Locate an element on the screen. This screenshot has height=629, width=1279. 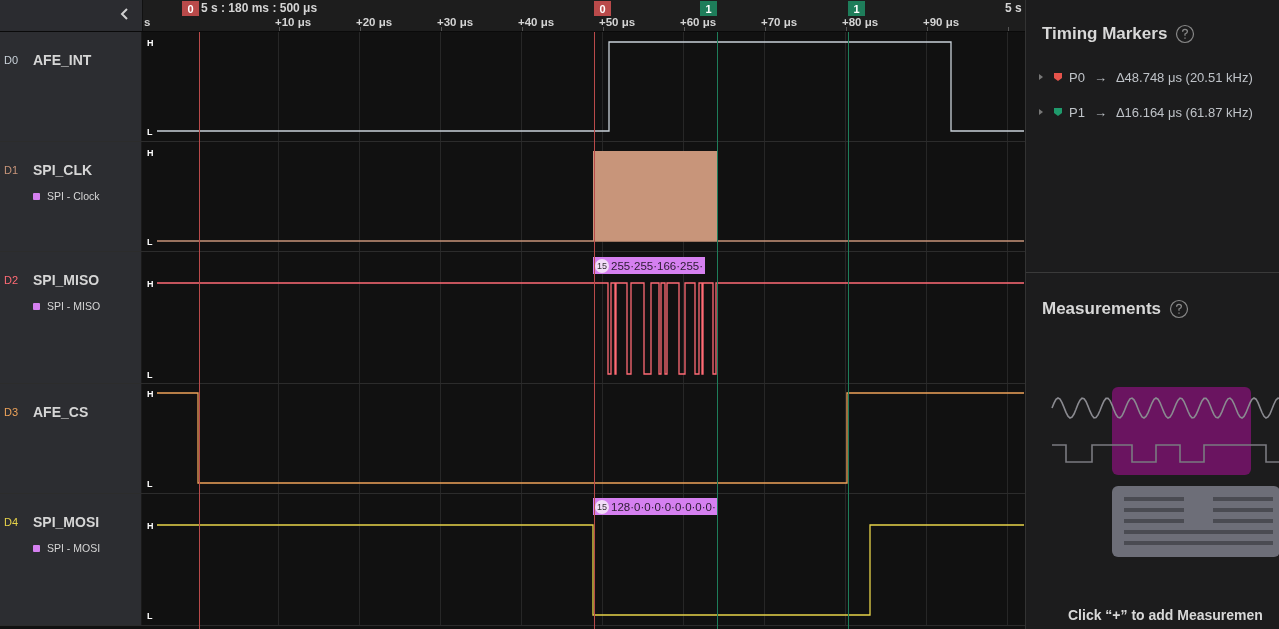
channel-code: D2 is located at coordinates (11, 280).